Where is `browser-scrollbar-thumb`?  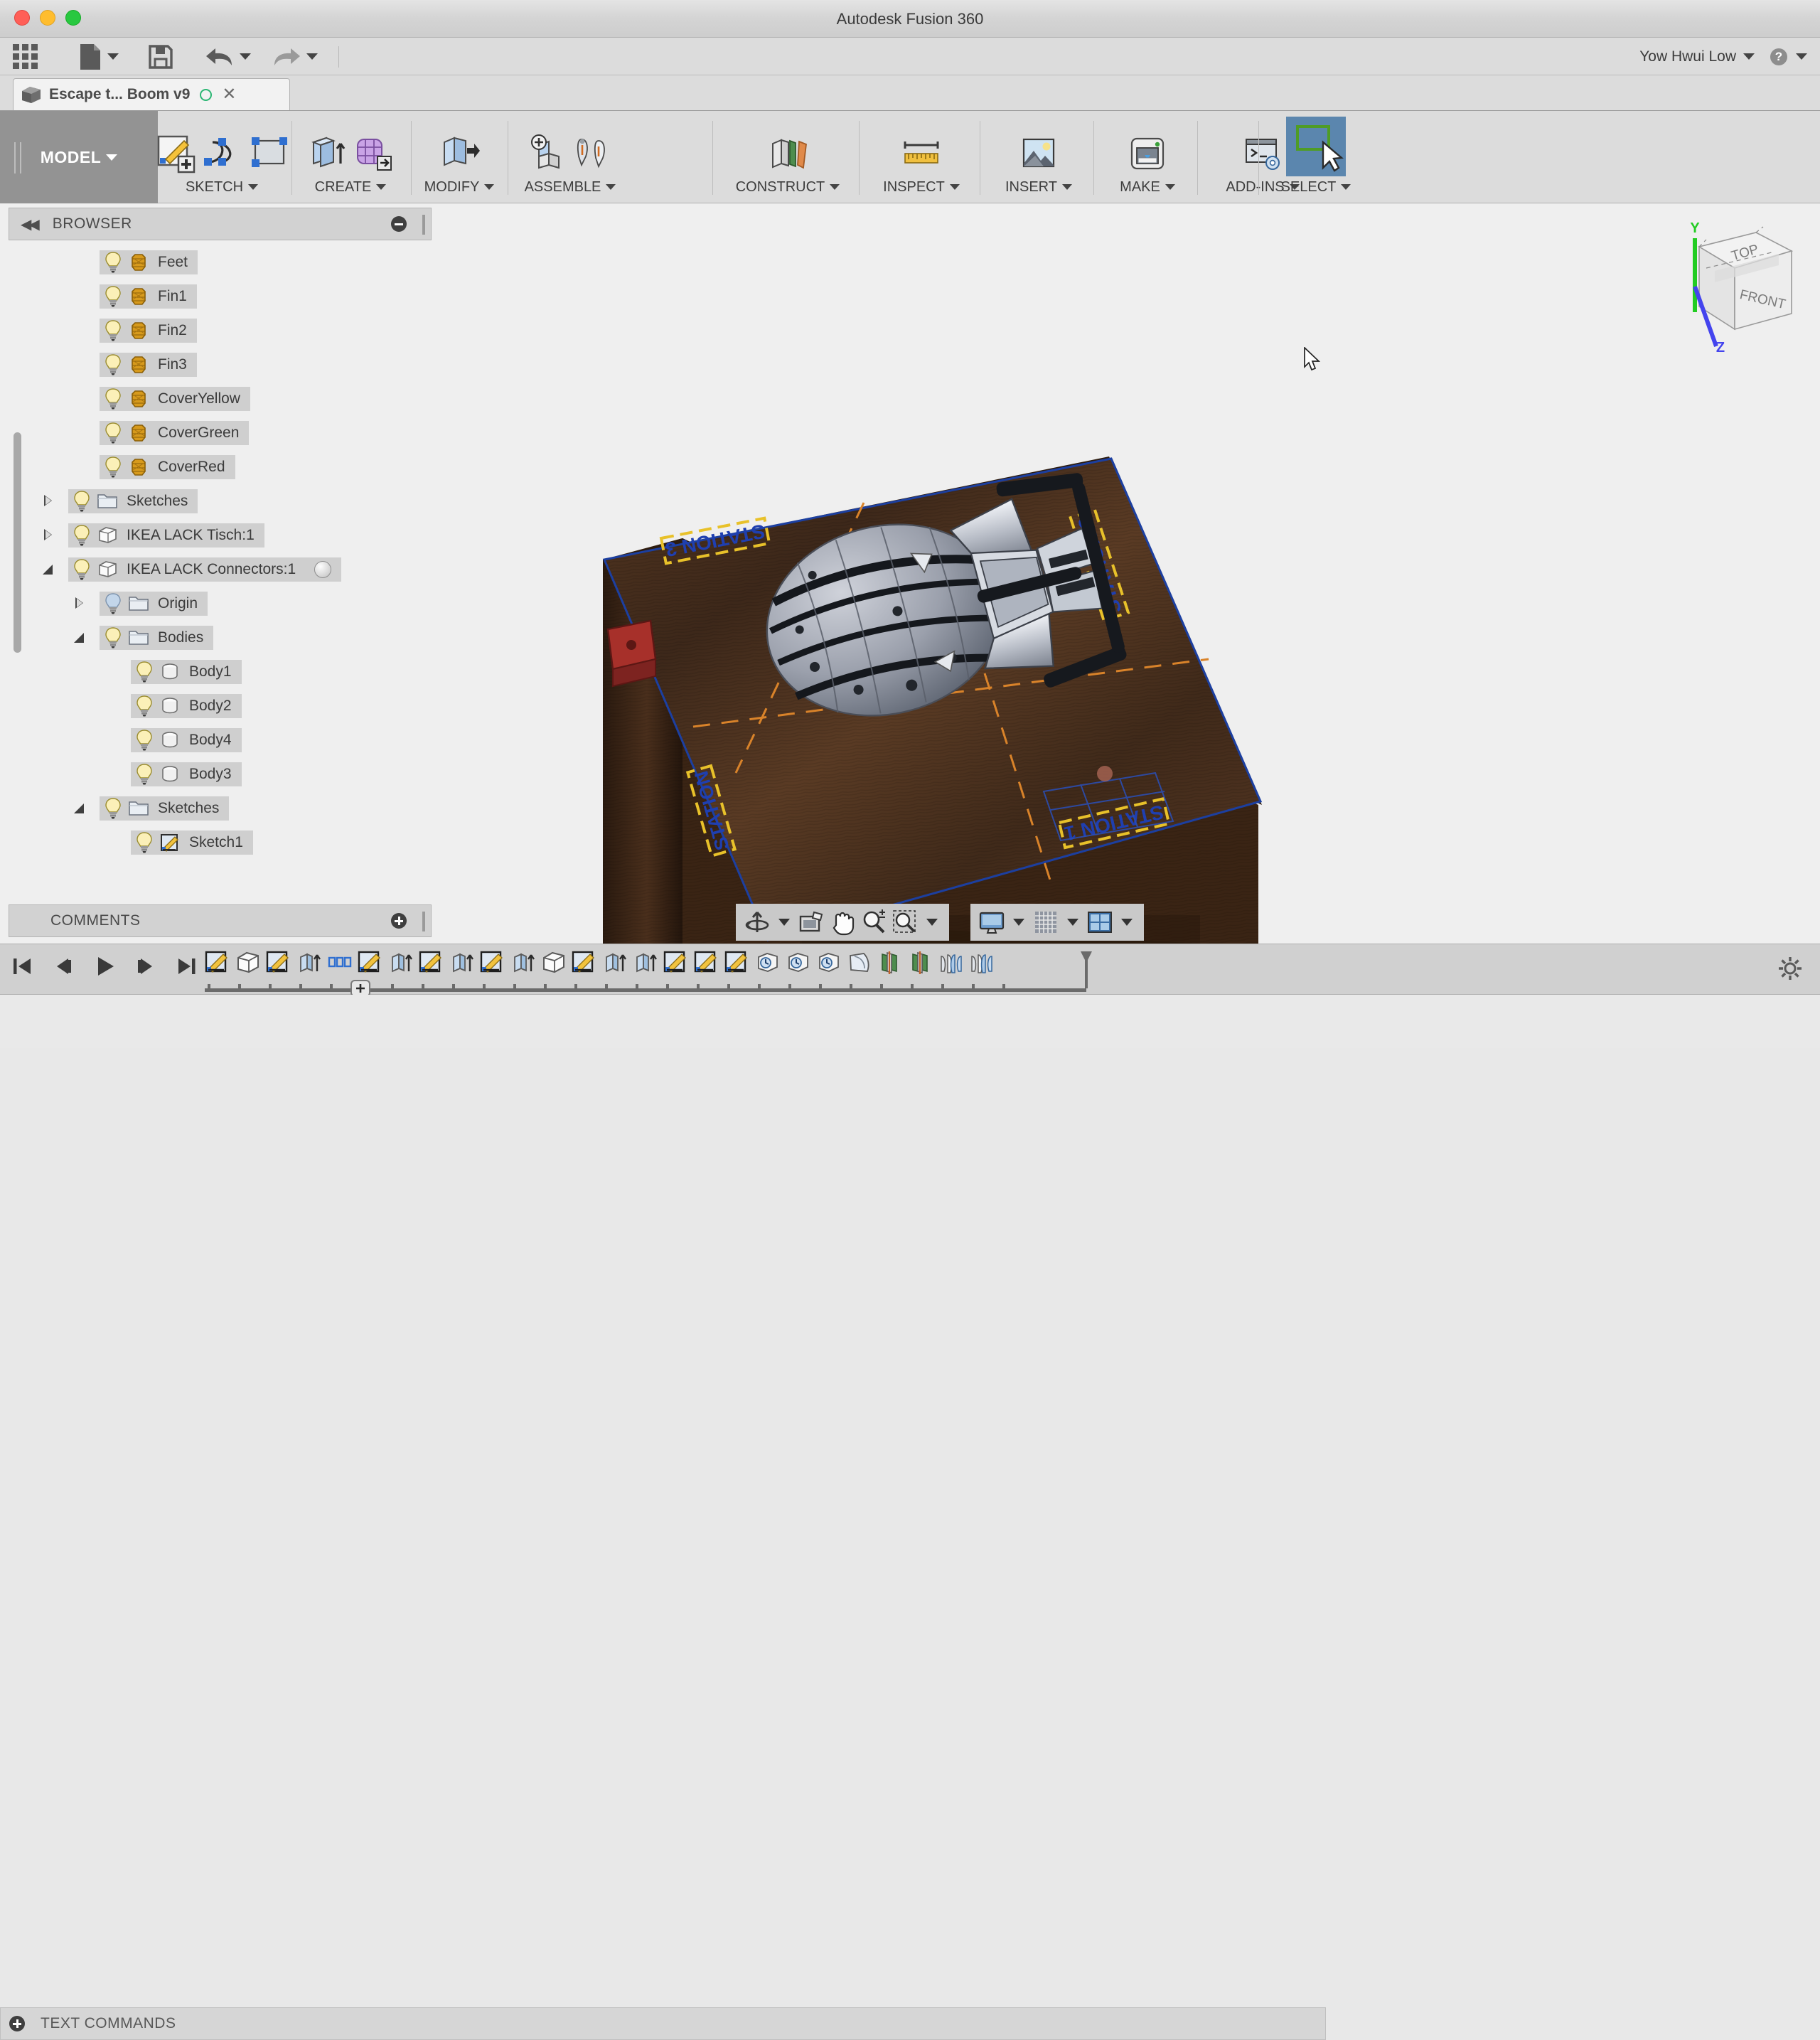 browser-scrollbar-thumb is located at coordinates (17, 543).